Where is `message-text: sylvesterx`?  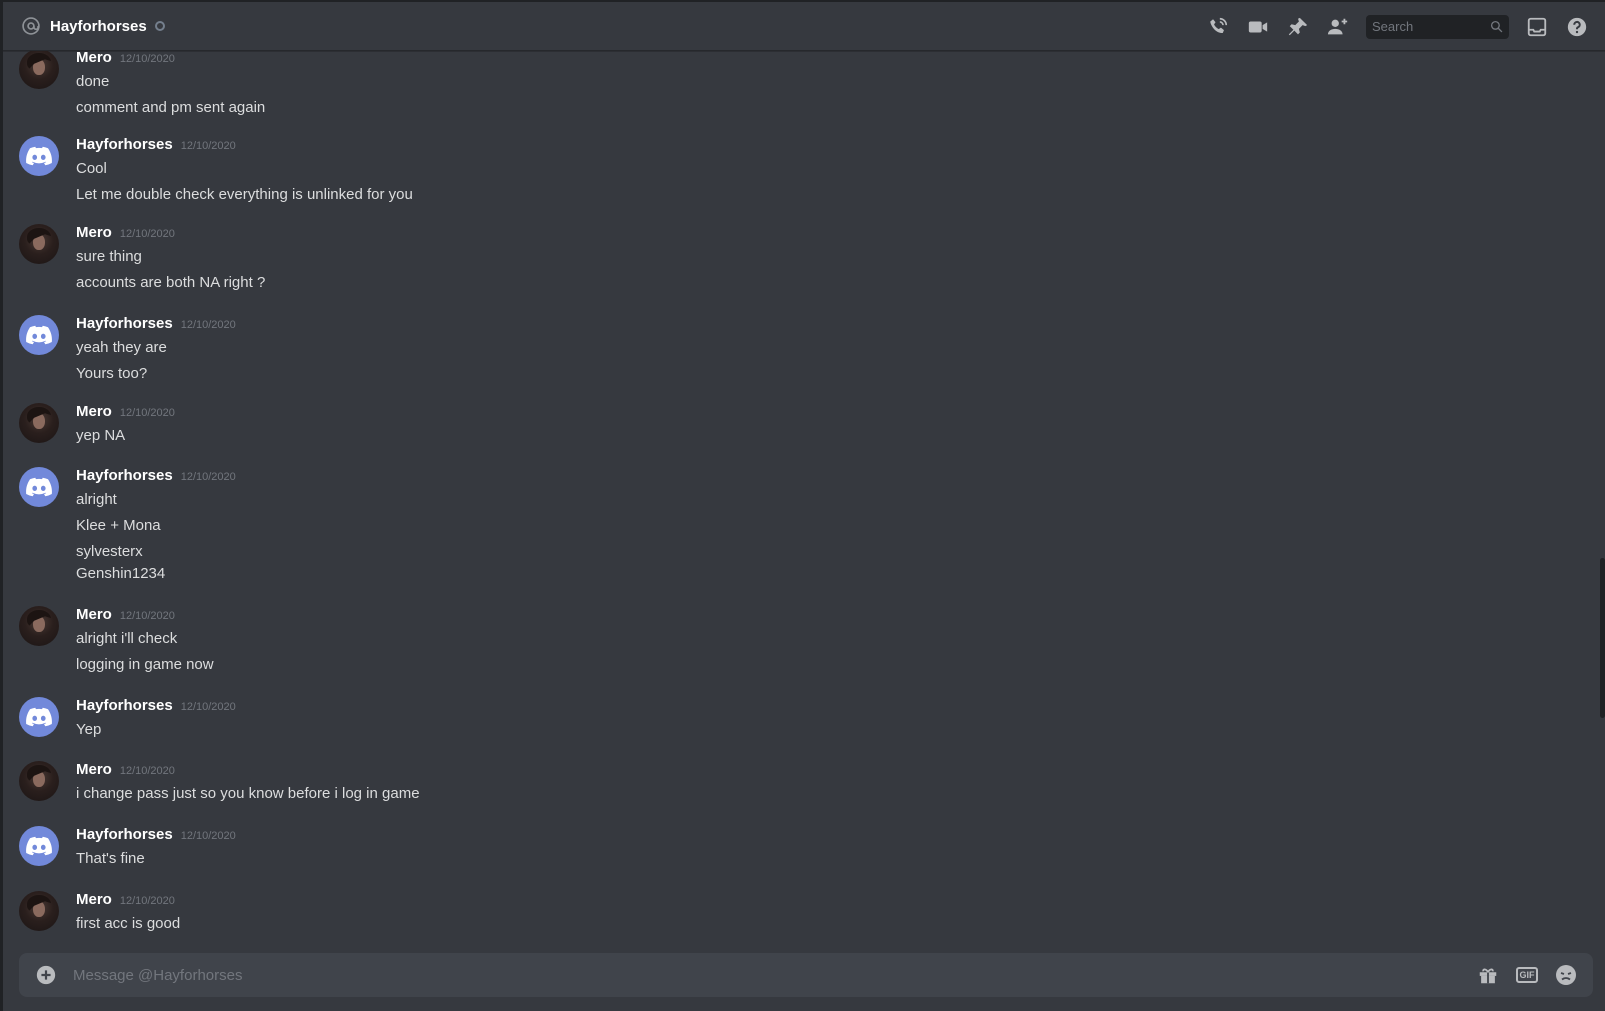 message-text: sylvesterx is located at coordinates (109, 551).